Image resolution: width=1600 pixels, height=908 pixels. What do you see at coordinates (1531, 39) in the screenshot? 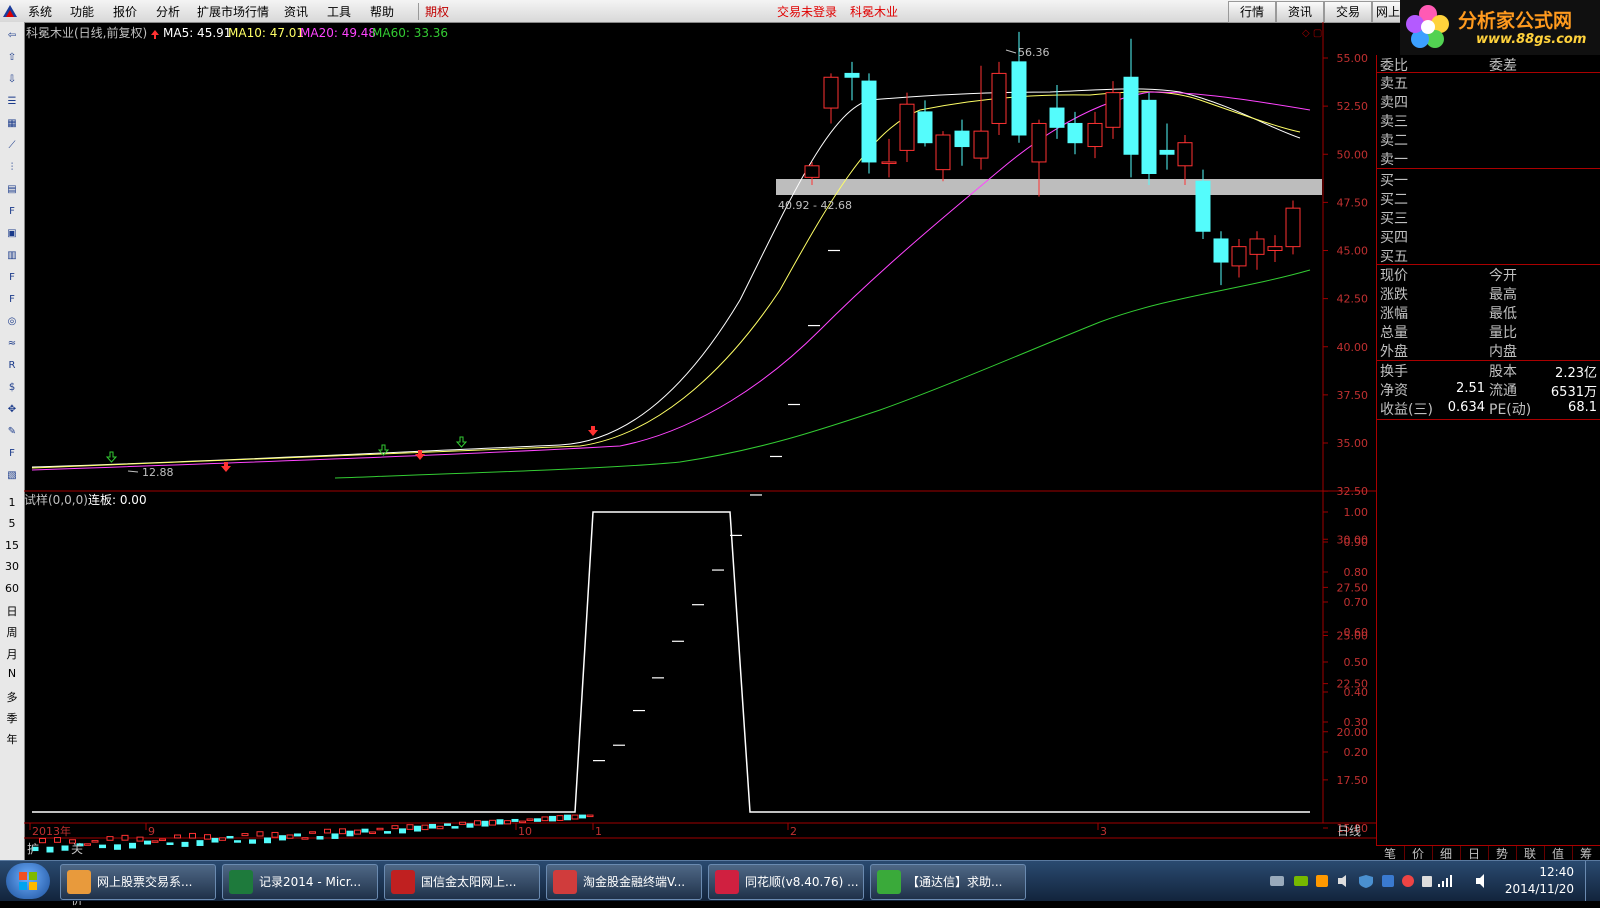
I see `brand-url: www.88gs.com` at bounding box center [1531, 39].